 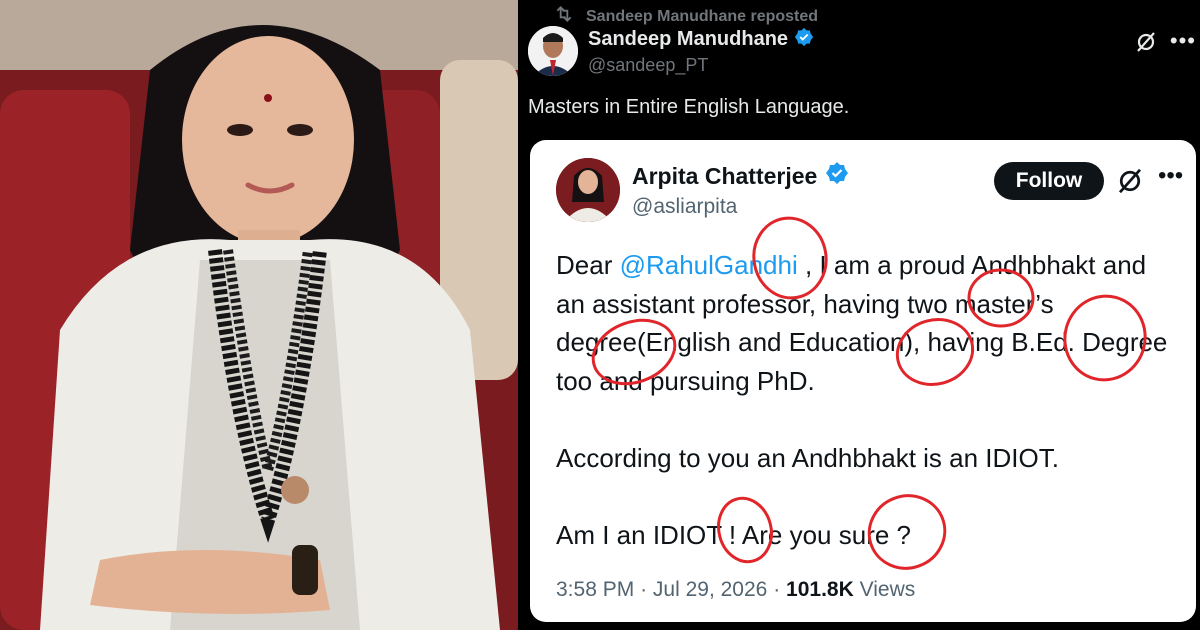 What do you see at coordinates (702, 16) in the screenshot?
I see `repost-text: Sandeep Manudhane reposted` at bounding box center [702, 16].